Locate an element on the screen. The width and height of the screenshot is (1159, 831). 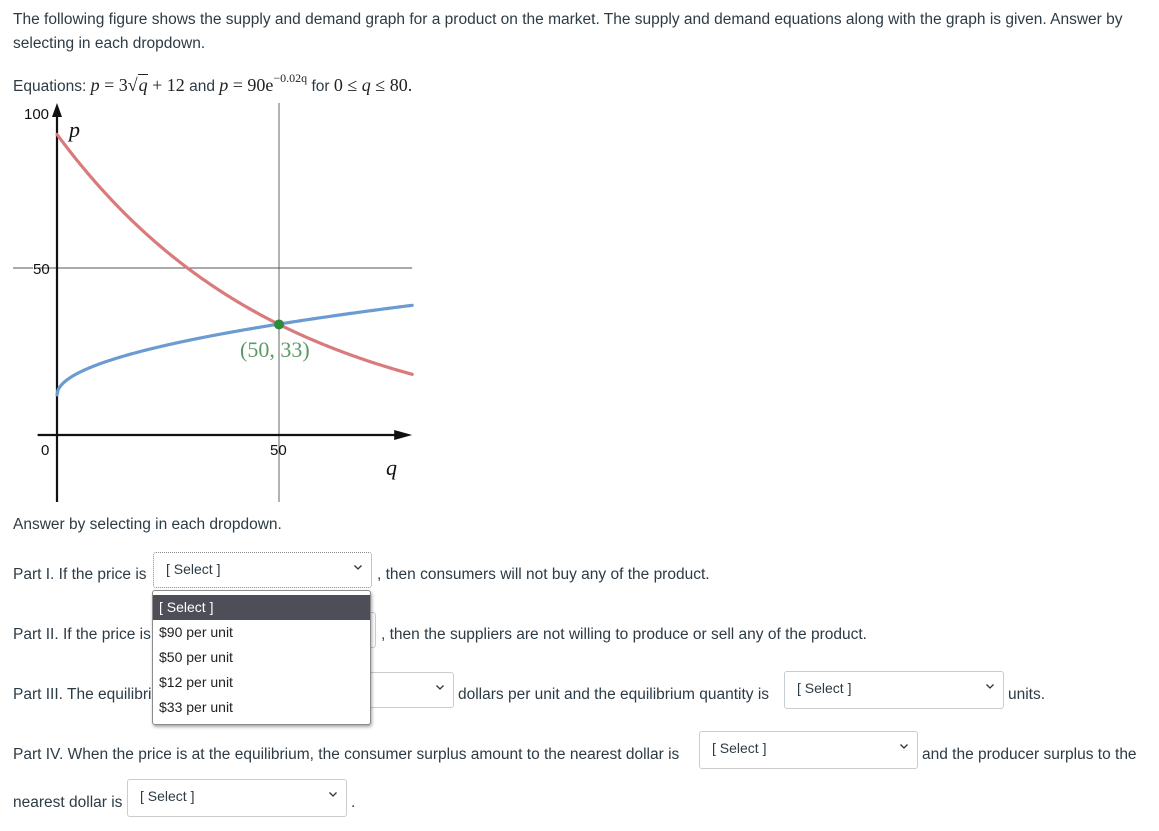
part1-select-value: [ Select ] is located at coordinates (193, 569).